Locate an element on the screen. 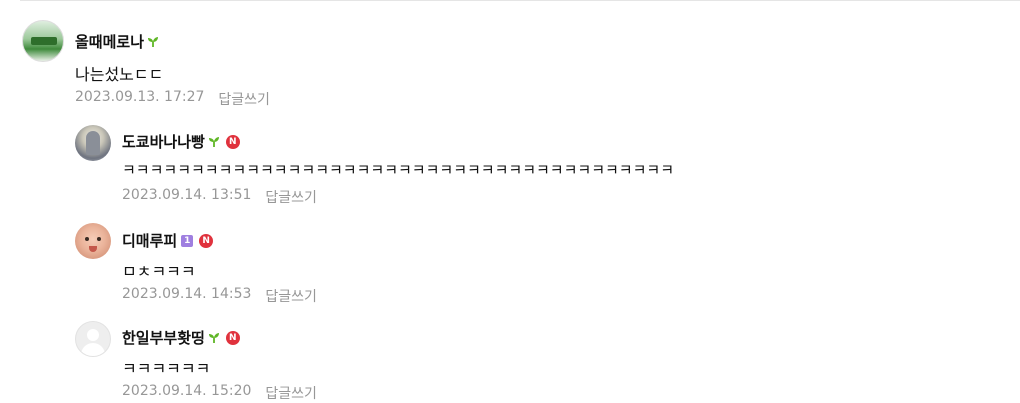 The width and height of the screenshot is (1020, 403). nickname-row: 한일부부홧띵 N is located at coordinates (181, 337).